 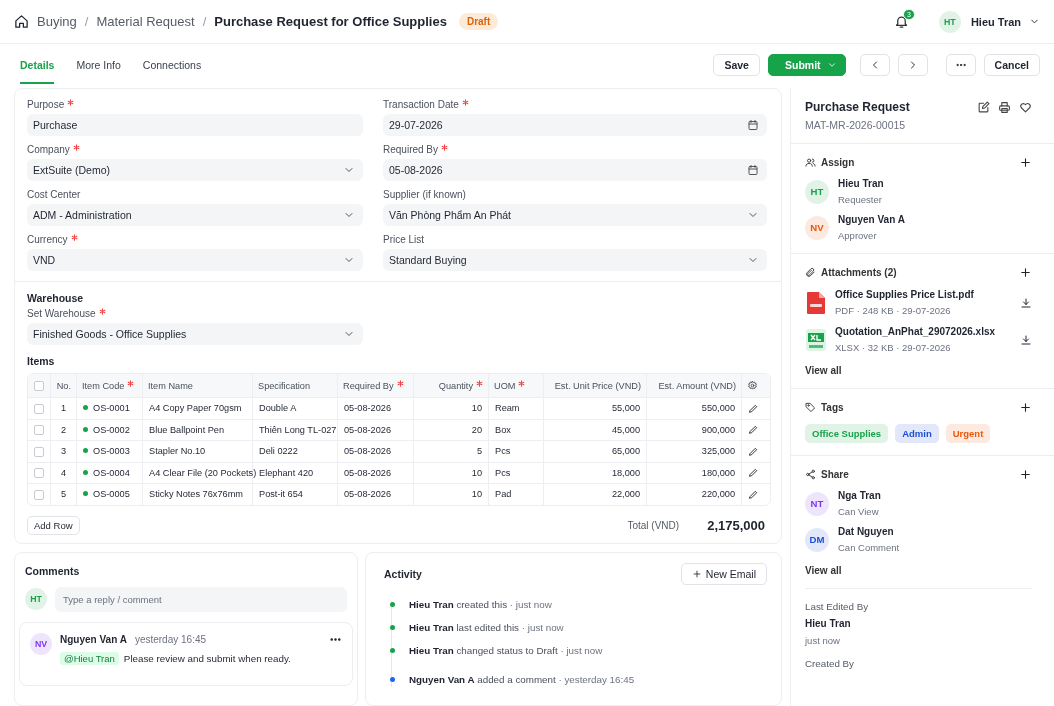 What do you see at coordinates (195, 334) in the screenshot?
I see `select-field: Finished Goods - Office Supplies` at bounding box center [195, 334].